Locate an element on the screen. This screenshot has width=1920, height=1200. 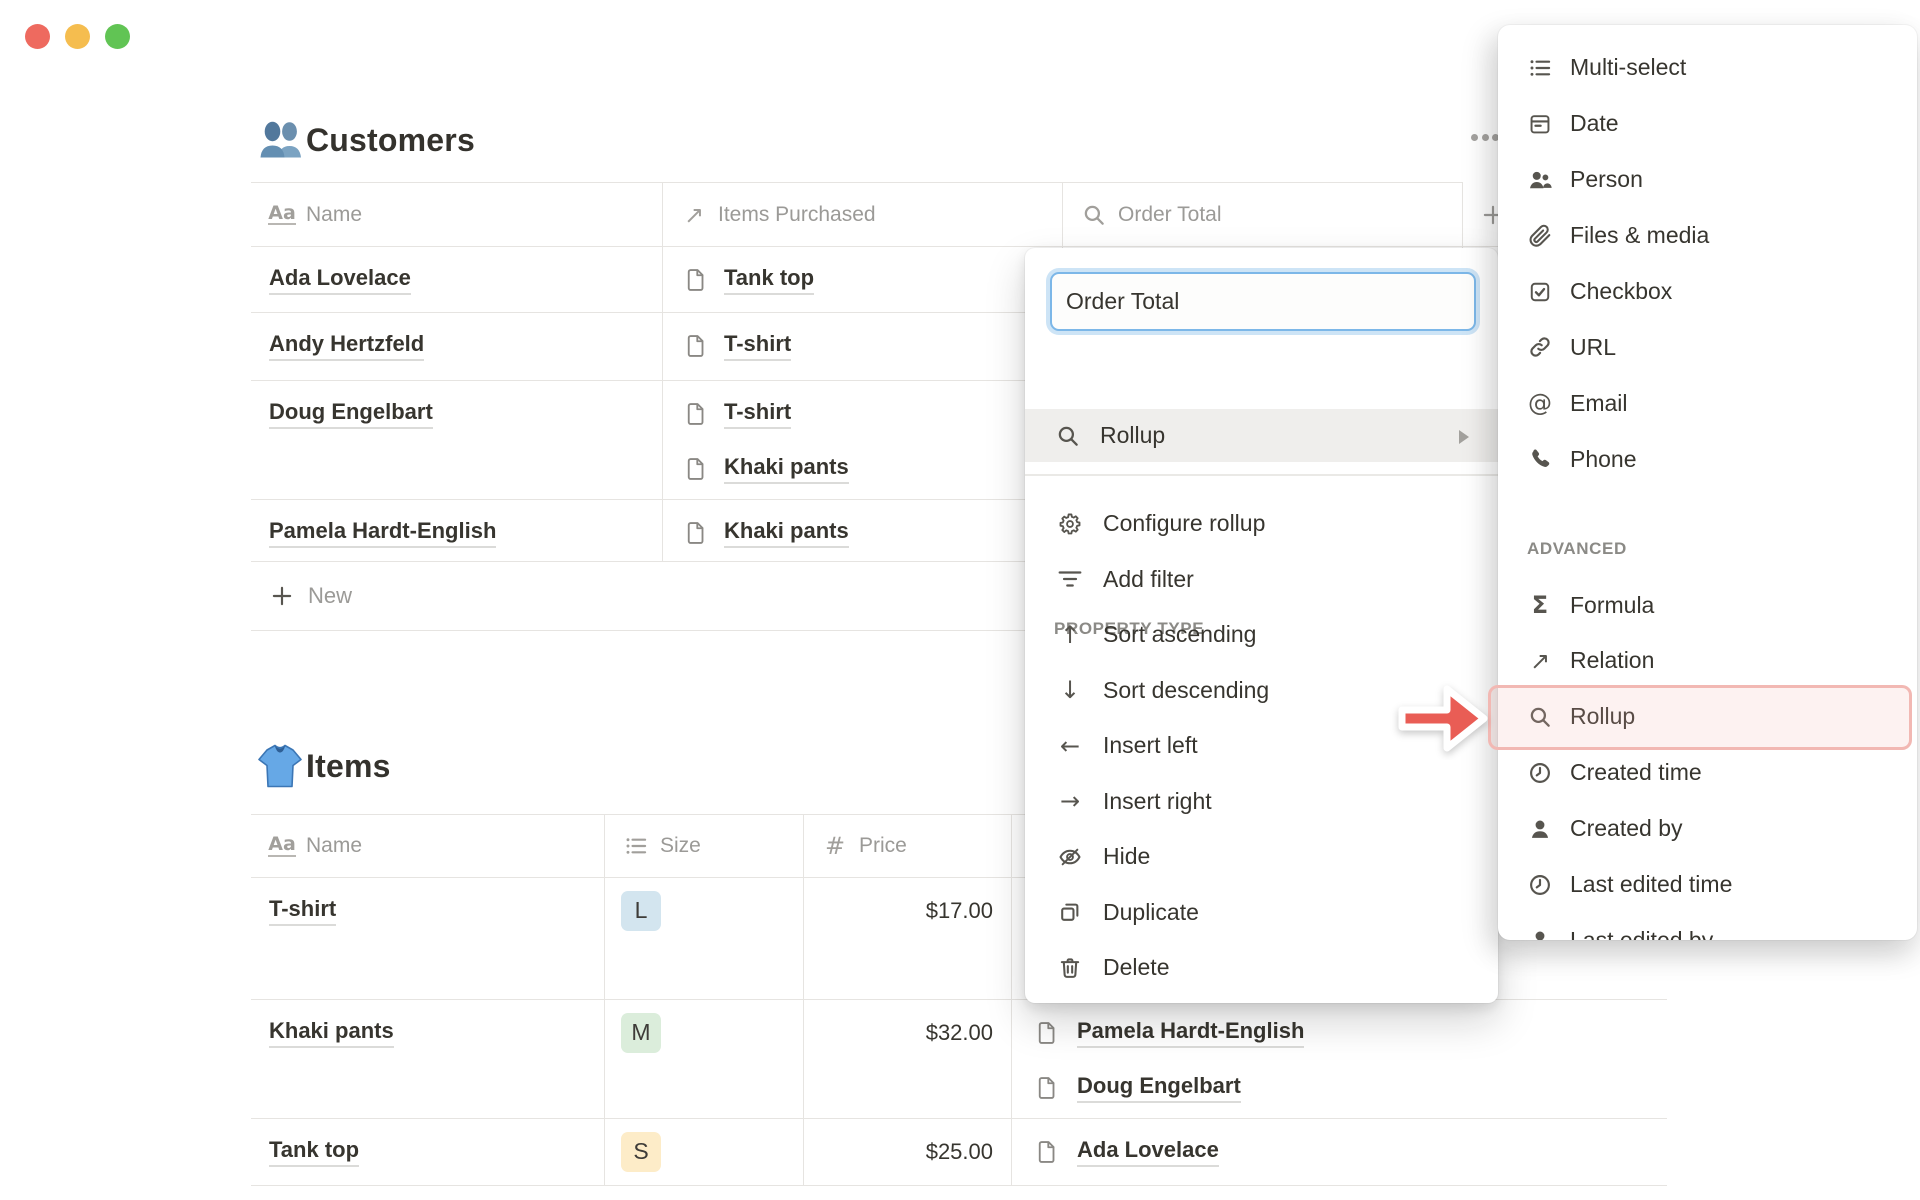
column-header-size: Size is located at coordinates (703, 846).